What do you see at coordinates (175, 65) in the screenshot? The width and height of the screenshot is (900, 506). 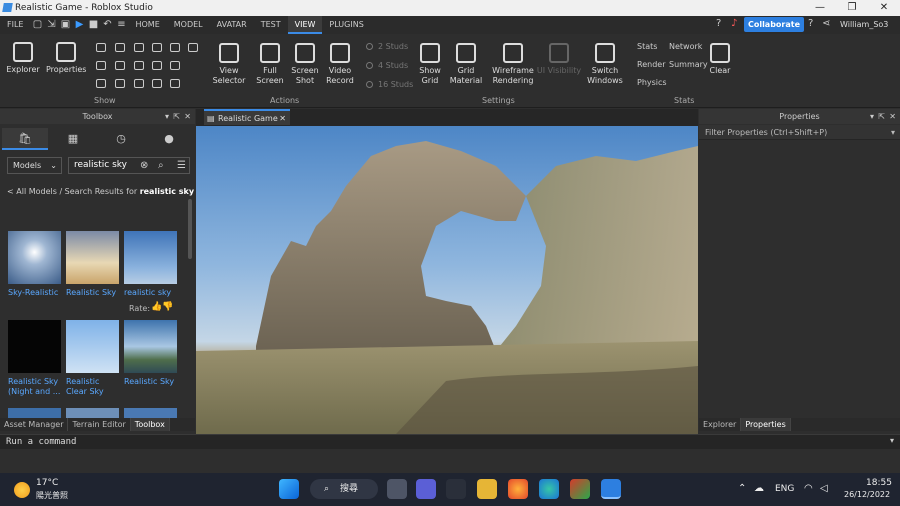 I see `find-results-toggle-icon` at bounding box center [175, 65].